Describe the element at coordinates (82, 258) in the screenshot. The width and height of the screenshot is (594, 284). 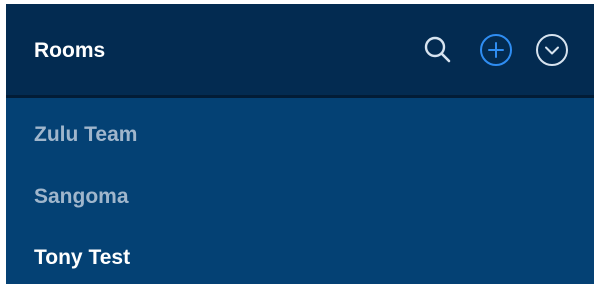
I see `room-item-tony-test: Tony Test` at that location.